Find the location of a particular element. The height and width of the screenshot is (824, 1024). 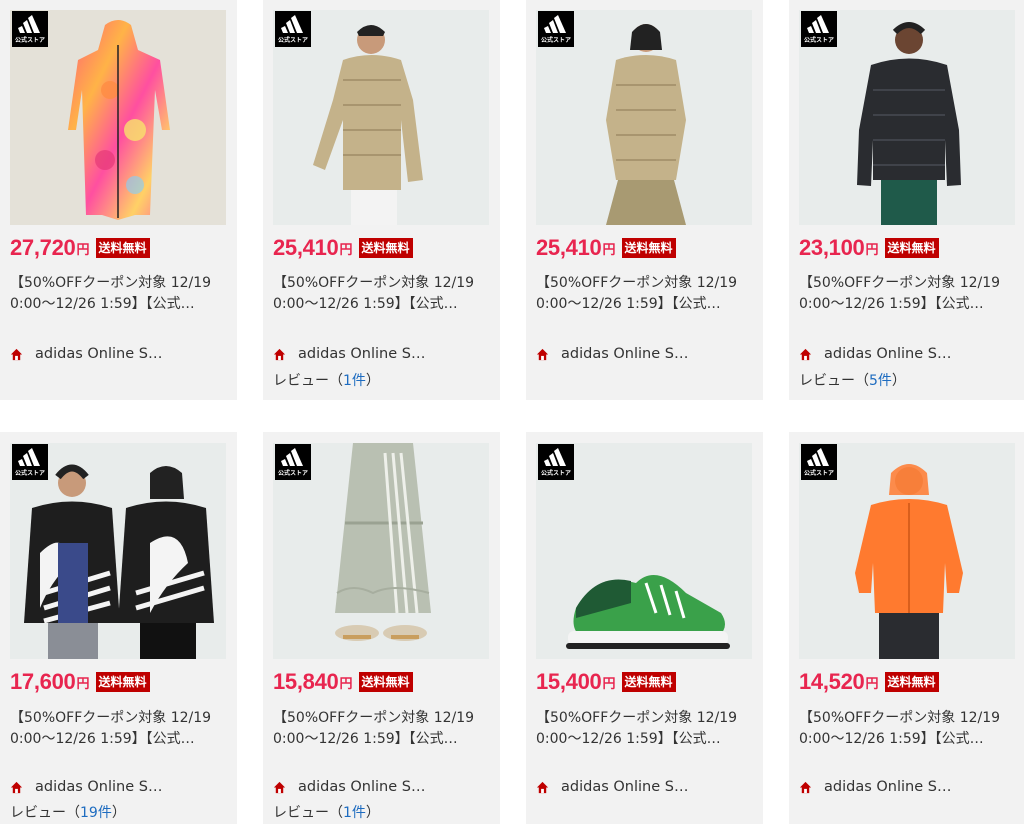

review-info: レビュー（5件） is located at coordinates (852, 380).